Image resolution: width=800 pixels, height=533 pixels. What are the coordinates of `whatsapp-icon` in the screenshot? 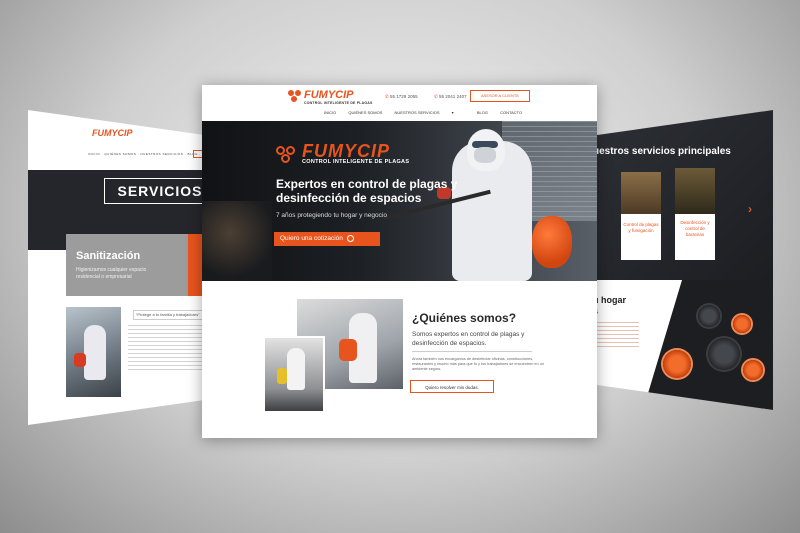 It's located at (350, 238).